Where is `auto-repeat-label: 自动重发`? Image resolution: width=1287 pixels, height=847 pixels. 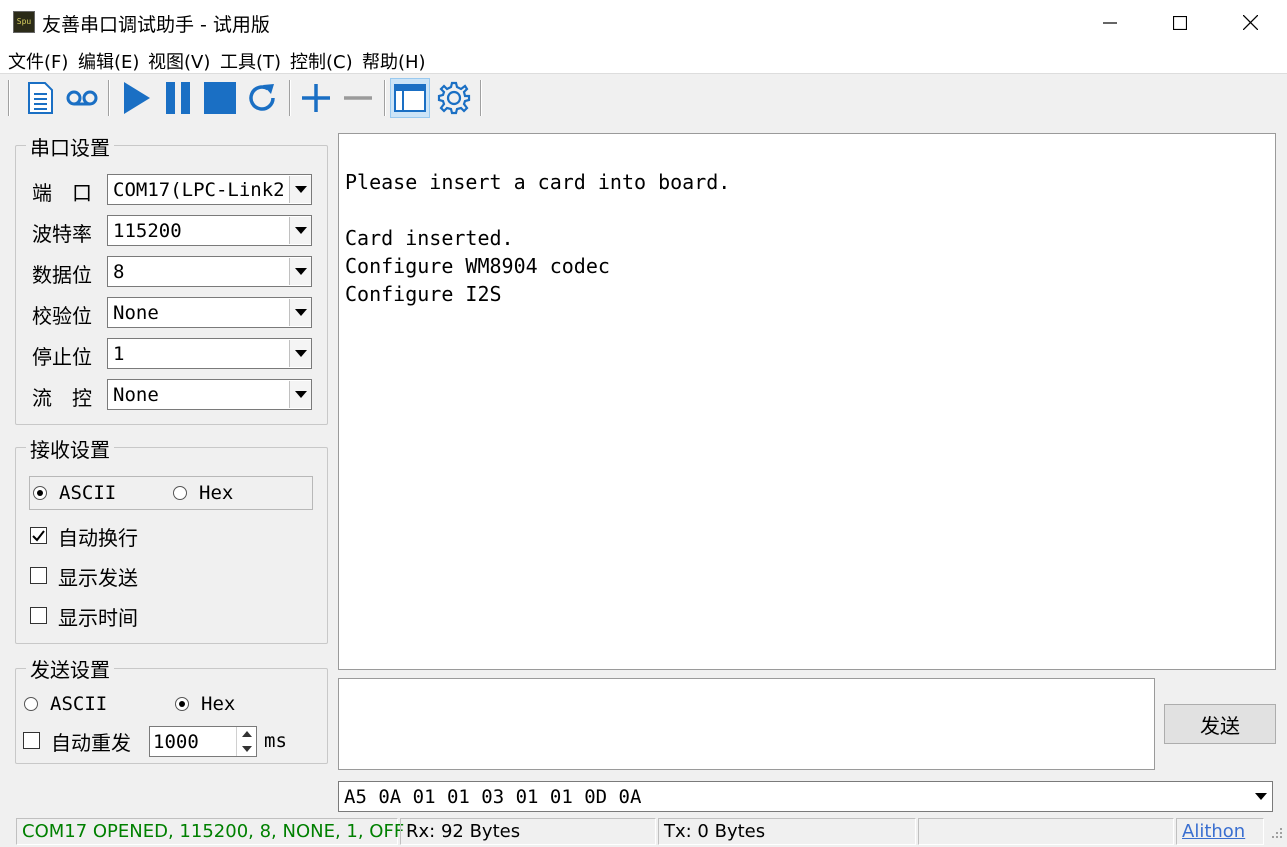
auto-repeat-label: 自动重发 is located at coordinates (91, 743).